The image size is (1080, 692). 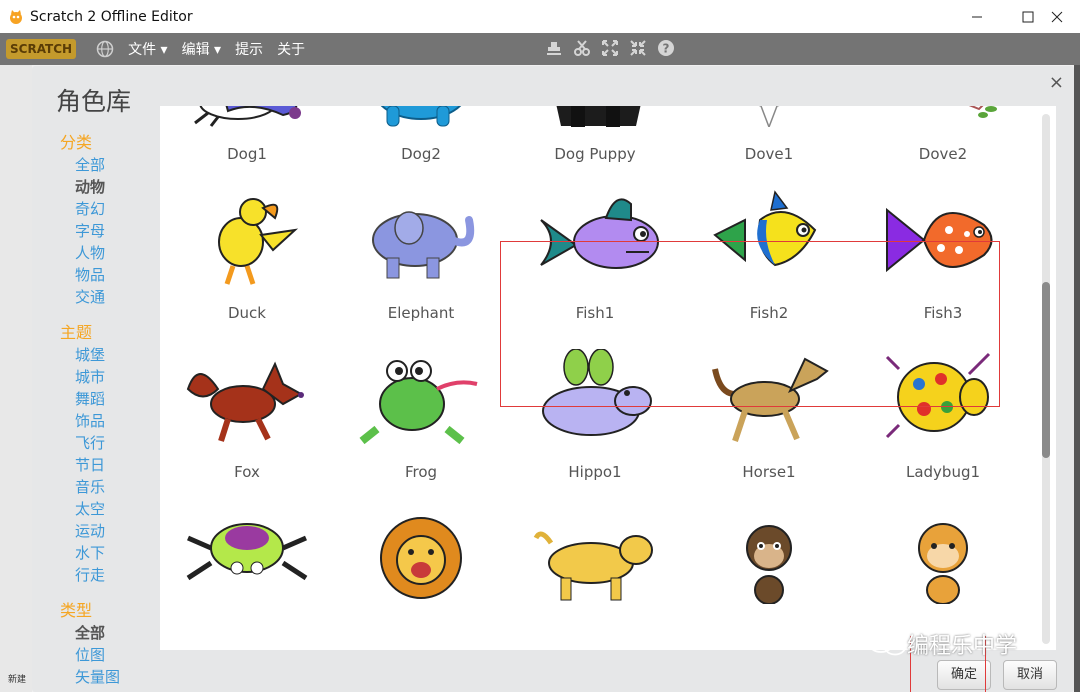 I want to click on sprite-tile-dog2: Dog2, so click(x=421, y=146).